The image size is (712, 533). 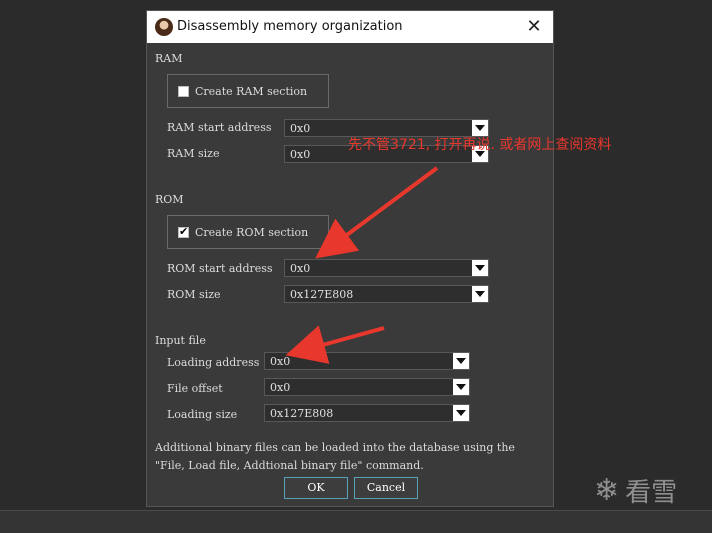 I want to click on snowflake-logo-icon: ❄, so click(x=607, y=490).